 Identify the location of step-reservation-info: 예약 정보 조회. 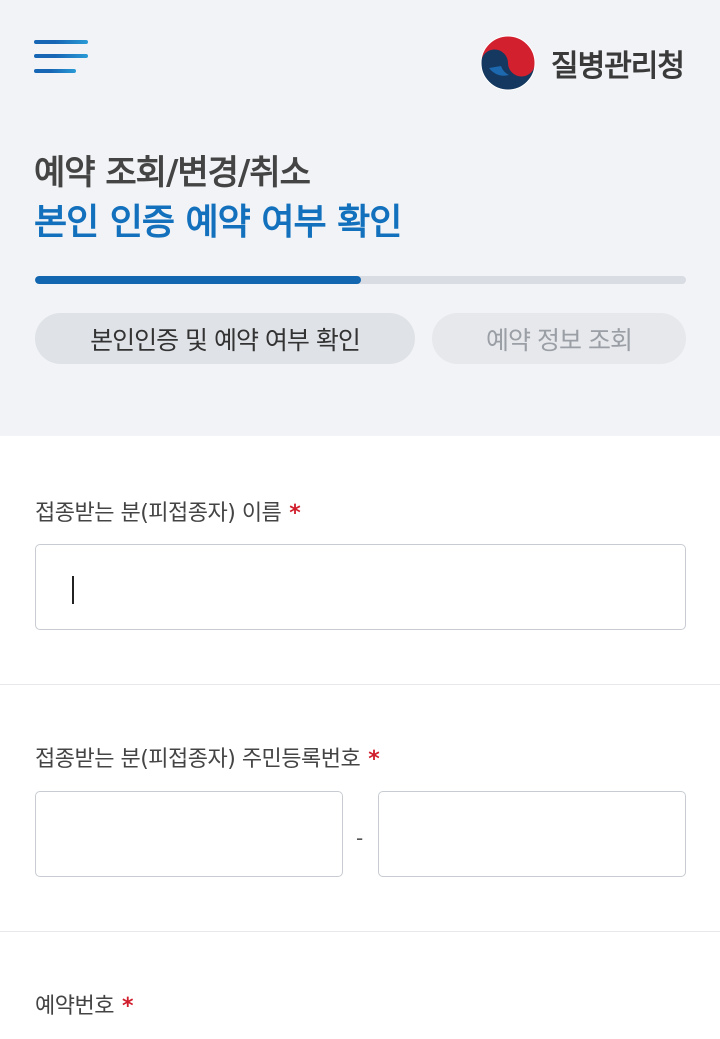
(559, 338).